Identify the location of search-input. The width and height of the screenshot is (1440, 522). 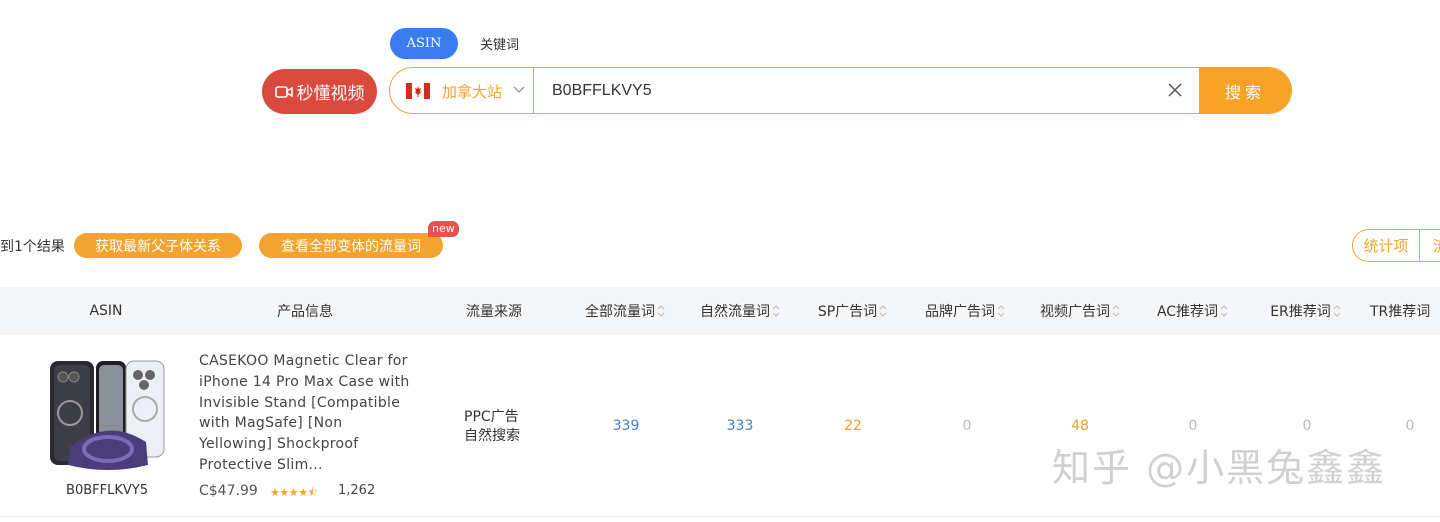
(852, 90).